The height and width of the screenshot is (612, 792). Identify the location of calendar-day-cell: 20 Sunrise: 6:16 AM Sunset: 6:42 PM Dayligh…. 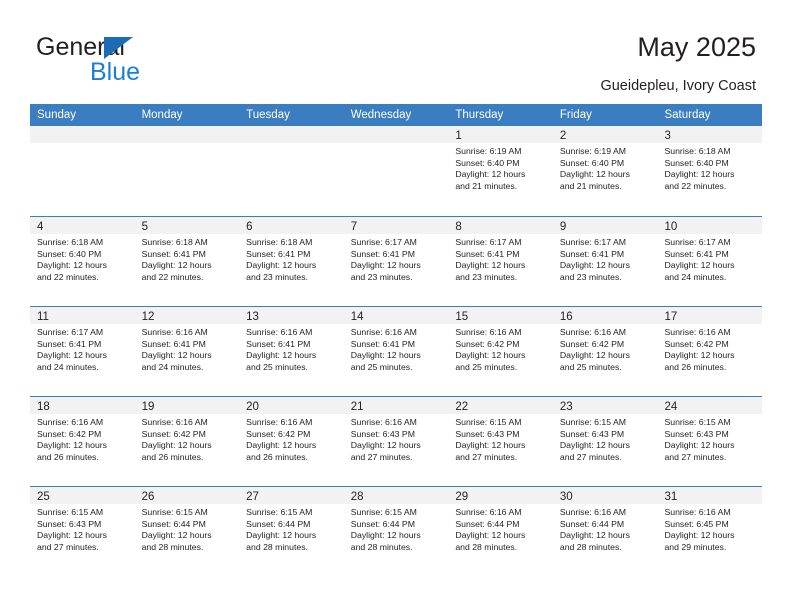
(291, 441).